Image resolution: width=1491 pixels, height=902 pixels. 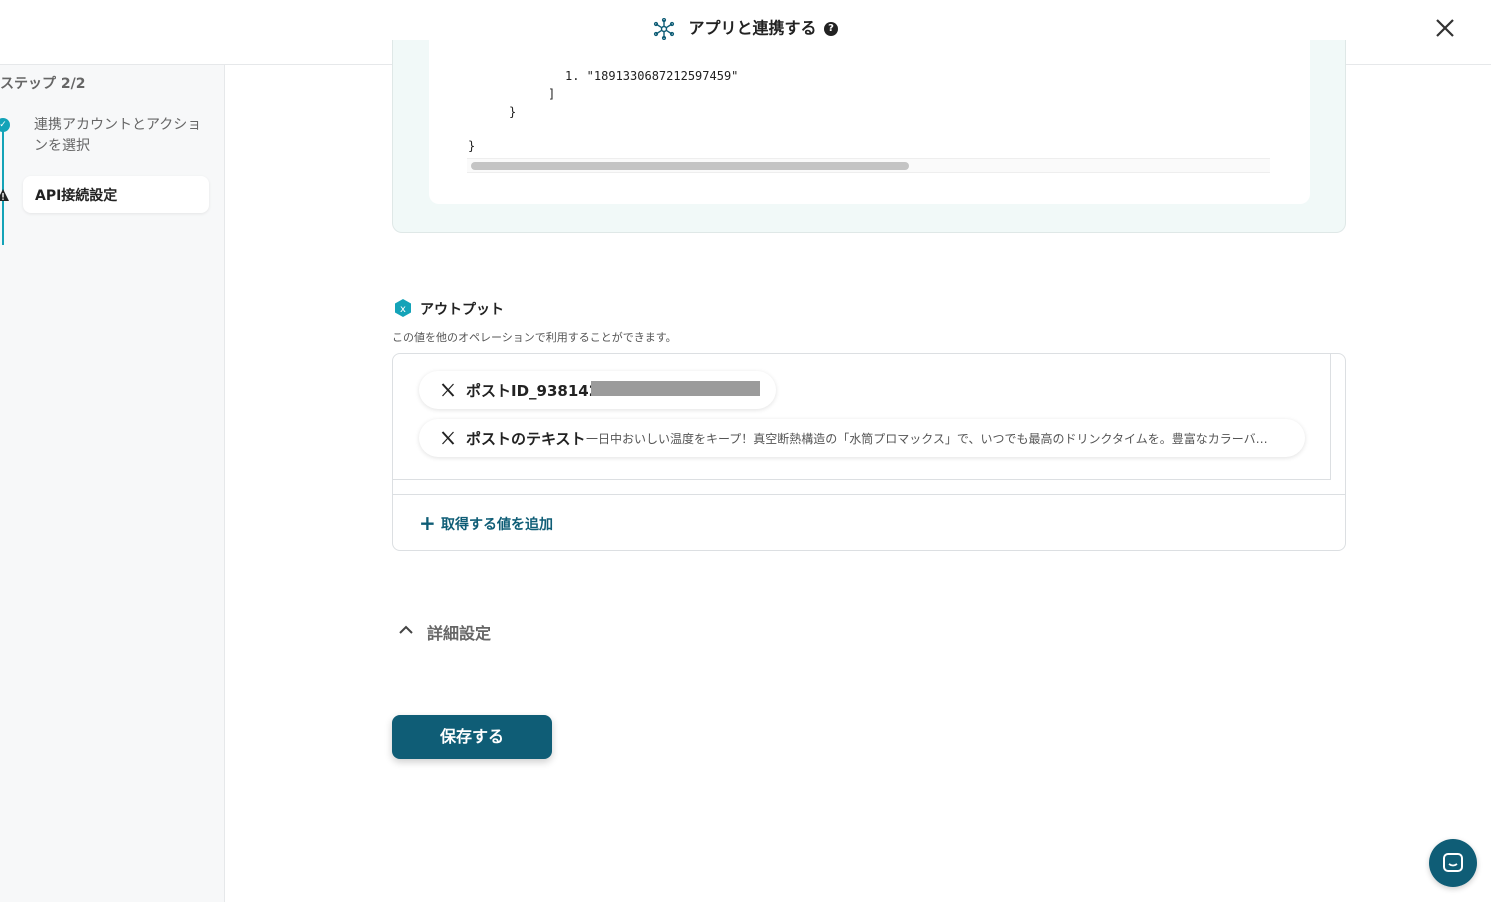 What do you see at coordinates (526, 439) in the screenshot?
I see `output-item-label: ポストのテキスト` at bounding box center [526, 439].